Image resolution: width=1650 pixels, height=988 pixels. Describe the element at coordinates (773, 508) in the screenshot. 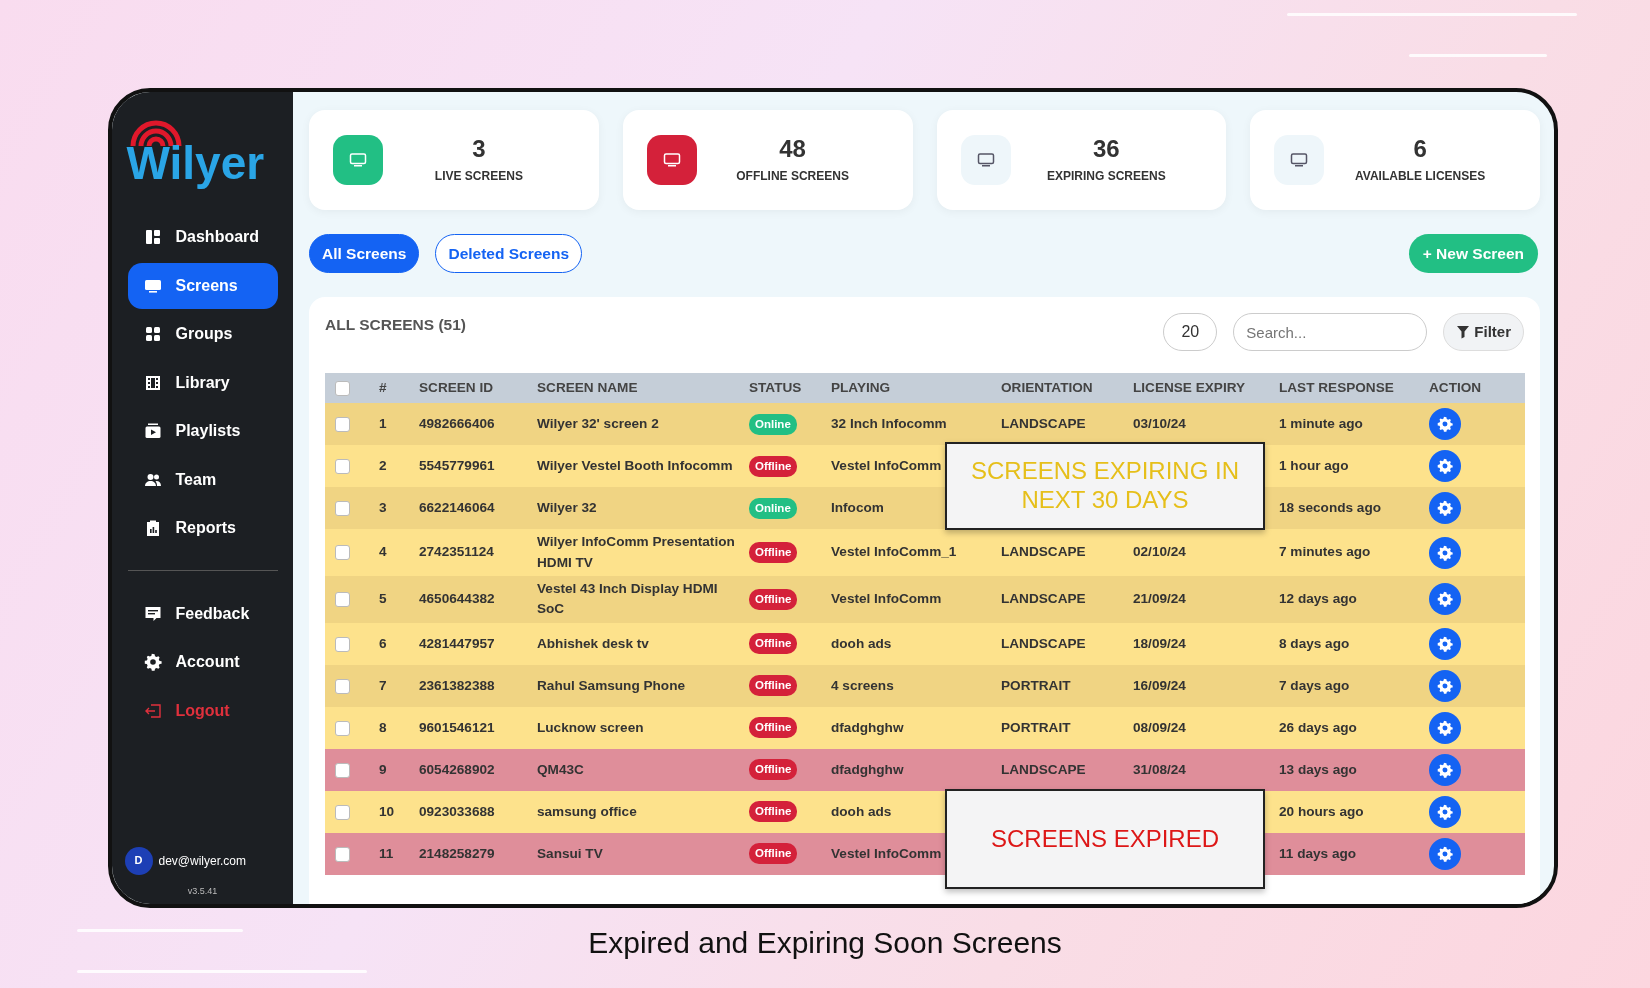

I see `status-badge: Online` at that location.